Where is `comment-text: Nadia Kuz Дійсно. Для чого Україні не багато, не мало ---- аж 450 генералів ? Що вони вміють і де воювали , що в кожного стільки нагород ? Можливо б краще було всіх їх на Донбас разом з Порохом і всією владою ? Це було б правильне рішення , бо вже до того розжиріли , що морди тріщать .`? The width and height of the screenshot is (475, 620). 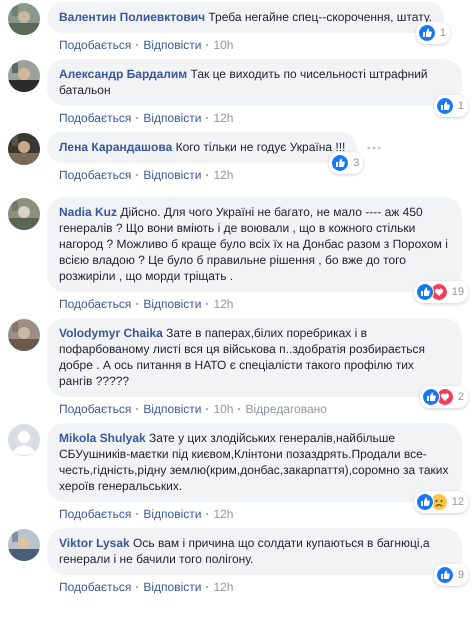
comment-text: Nadia Kuz Дійсно. Для чого Україні не багато, не мало ---- аж 450 генералів ? Що вони вміють і де воювали , що в кожного стільки нагород ? Можливо б краще було всіх їх на Донбас разом з Порохом і всією владою ? Це було б правильне рішення , бо вже до того розжиріли , що морди тріщать . is located at coordinates (253, 244).